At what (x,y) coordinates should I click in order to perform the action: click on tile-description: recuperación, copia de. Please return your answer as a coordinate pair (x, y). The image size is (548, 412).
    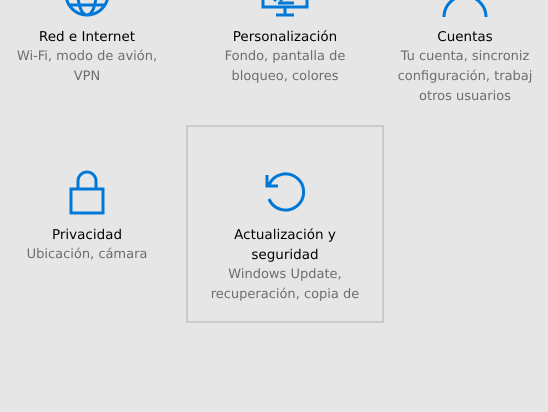
    Looking at the image, I should click on (285, 295).